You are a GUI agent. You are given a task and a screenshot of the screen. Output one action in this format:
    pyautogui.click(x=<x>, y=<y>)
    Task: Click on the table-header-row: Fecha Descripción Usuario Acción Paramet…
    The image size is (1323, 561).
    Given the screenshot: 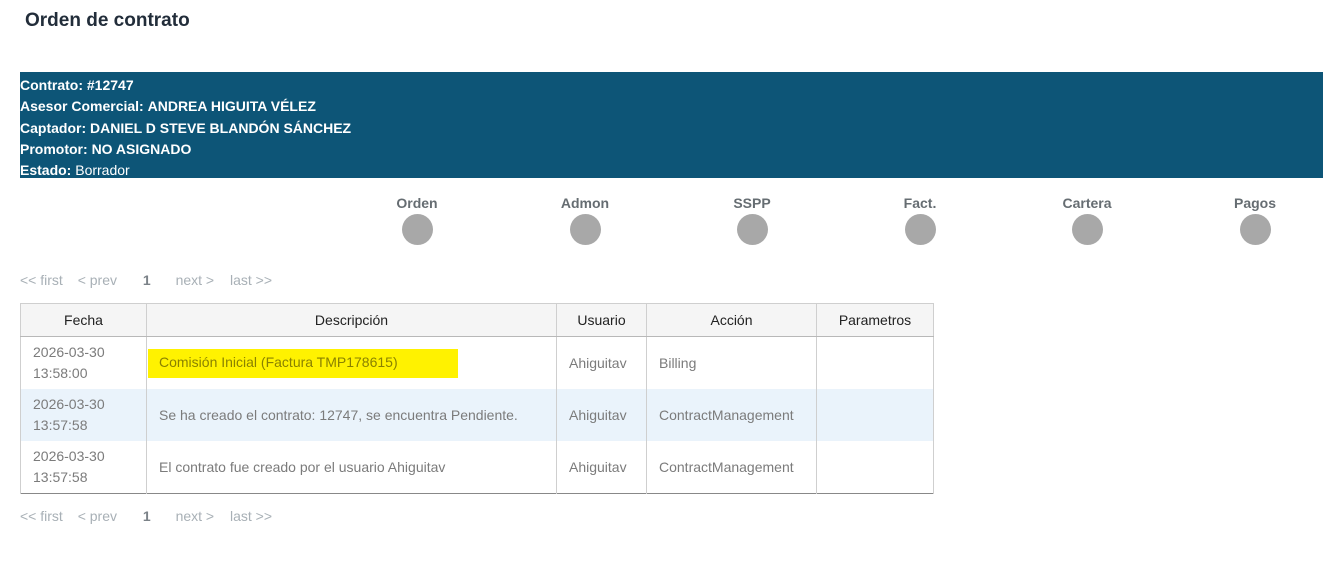 What is the action you would take?
    pyautogui.click(x=477, y=320)
    